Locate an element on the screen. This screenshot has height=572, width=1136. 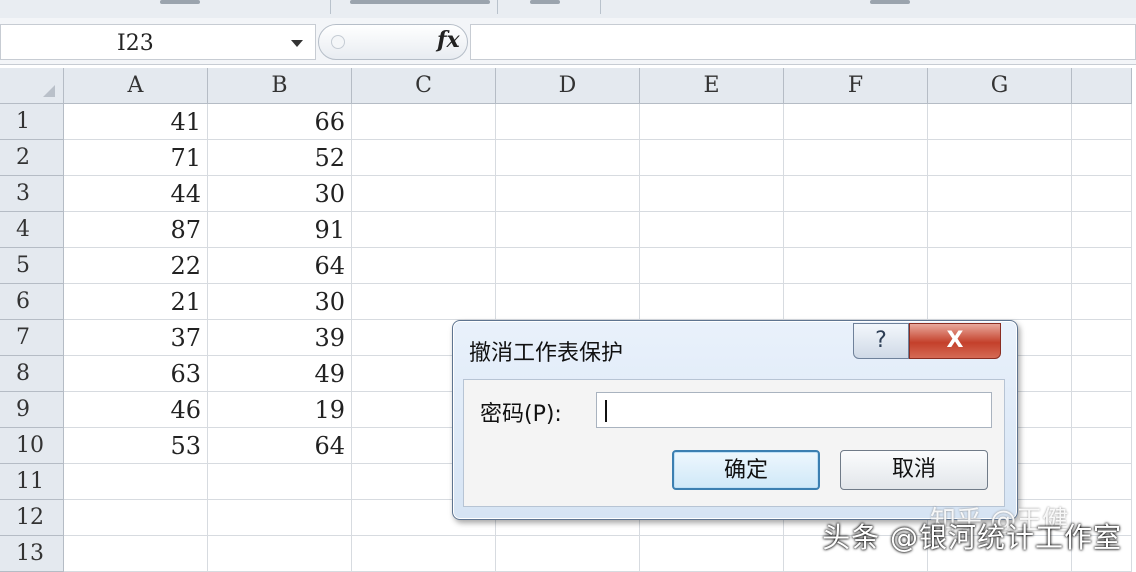
grid-cell: 71 is located at coordinates (136, 158).